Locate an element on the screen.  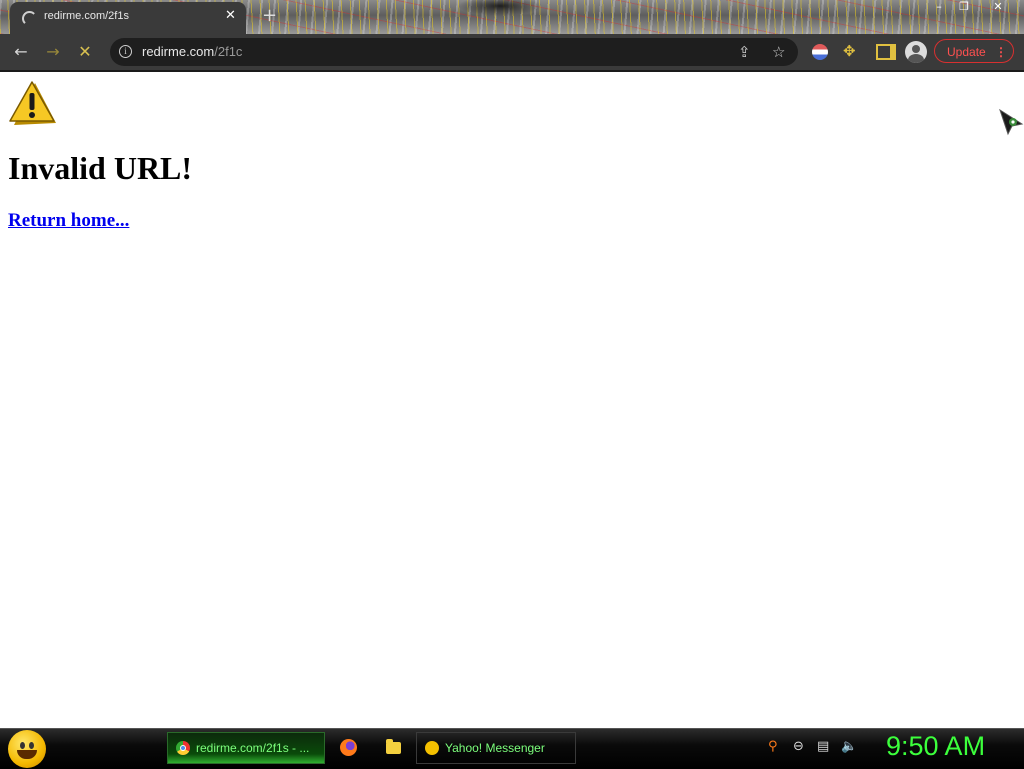
profile-avatar-icon is located at coordinates (916, 52).